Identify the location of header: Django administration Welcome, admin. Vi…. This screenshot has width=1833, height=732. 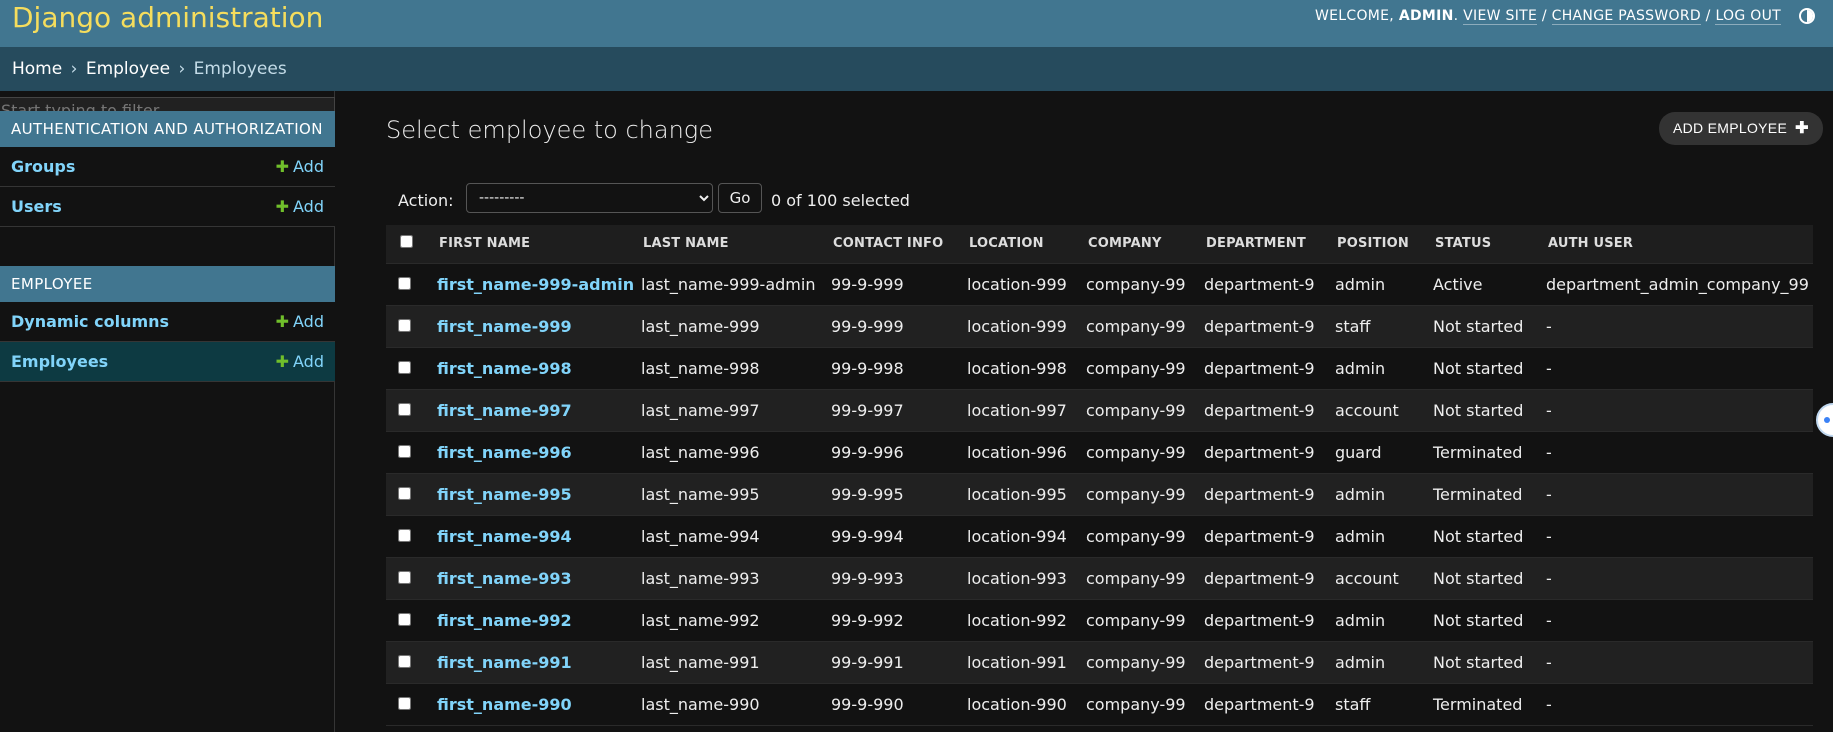
(916, 23).